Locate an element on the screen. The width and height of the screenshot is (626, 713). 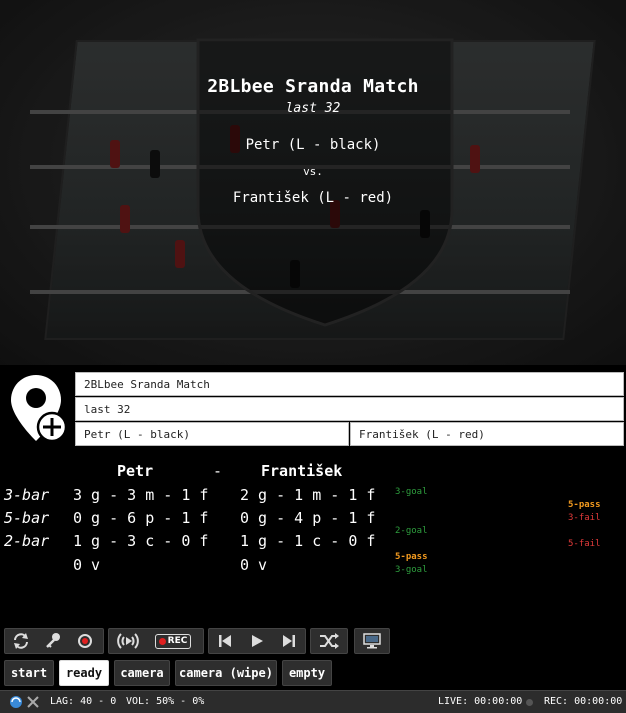
toolbar-group-playback is located at coordinates (257, 641).